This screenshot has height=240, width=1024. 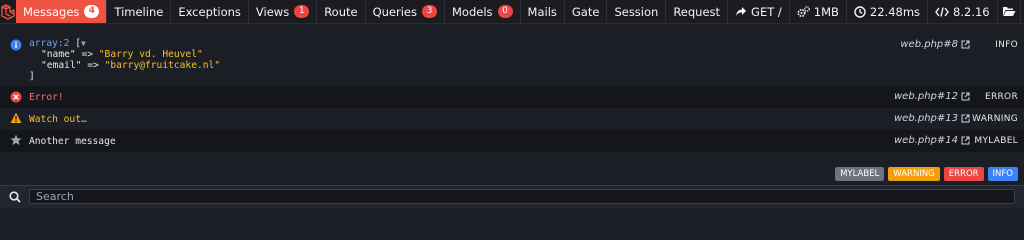 What do you see at coordinates (472, 11) in the screenshot?
I see `tab-label: Models` at bounding box center [472, 11].